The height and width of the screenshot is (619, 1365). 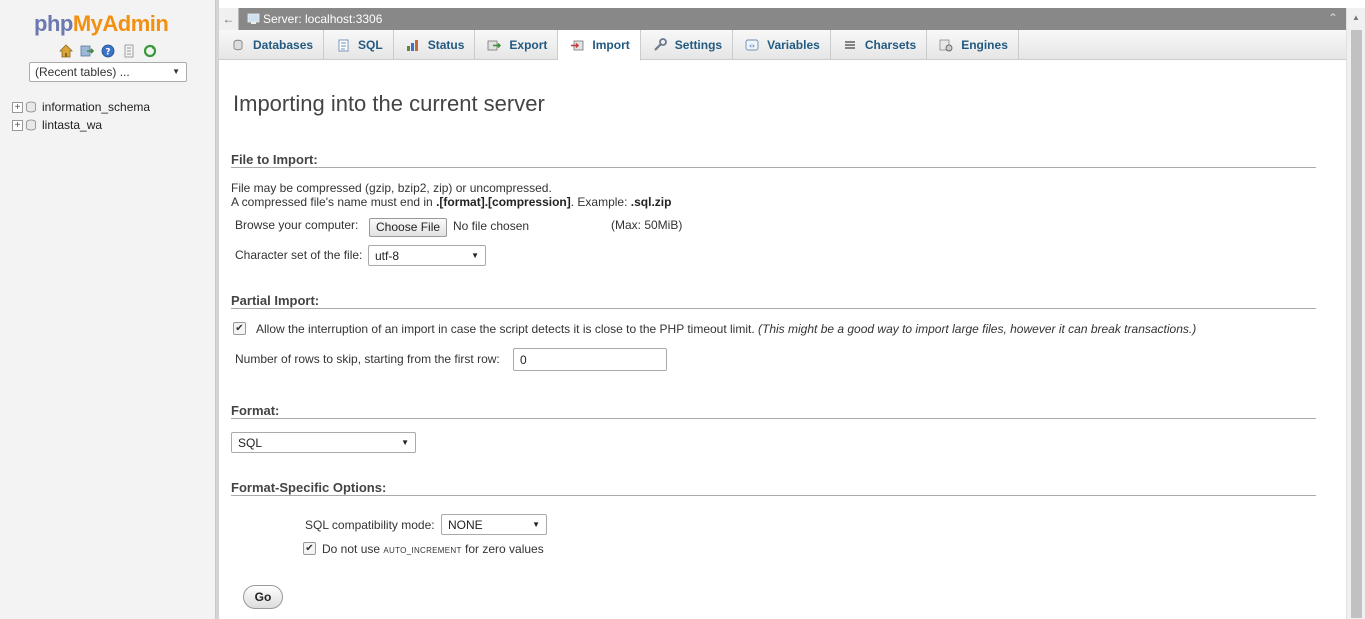 I want to click on tab-sql: SQL, so click(x=359, y=45).